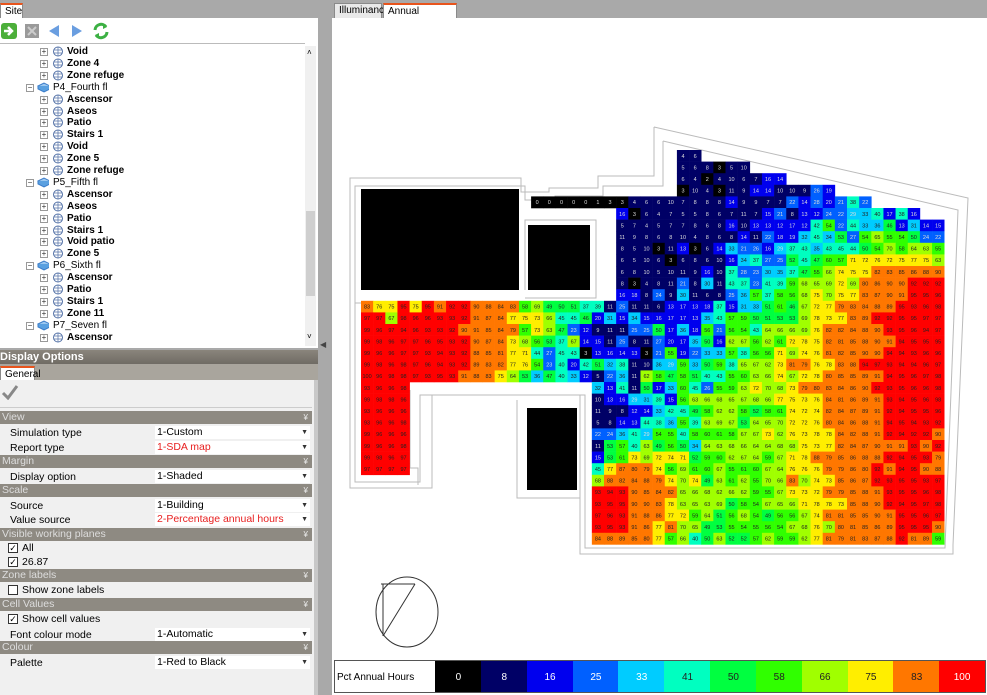  What do you see at coordinates (792, 354) in the screenshot?
I see `cell-value-label: 69` at bounding box center [792, 354].